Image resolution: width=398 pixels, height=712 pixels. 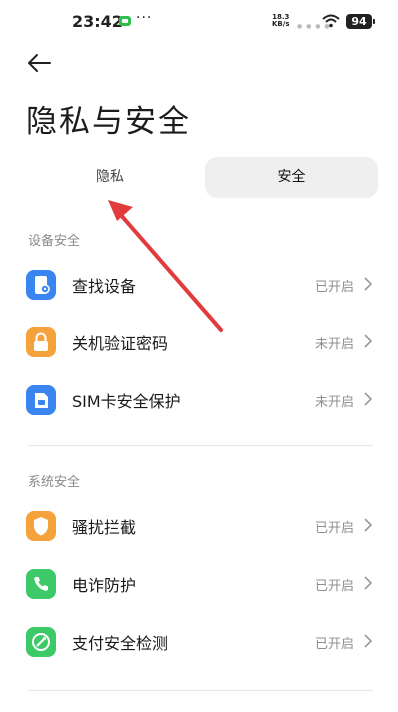 What do you see at coordinates (104, 527) in the screenshot?
I see `list-item-label: 骚扰拦截` at bounding box center [104, 527].